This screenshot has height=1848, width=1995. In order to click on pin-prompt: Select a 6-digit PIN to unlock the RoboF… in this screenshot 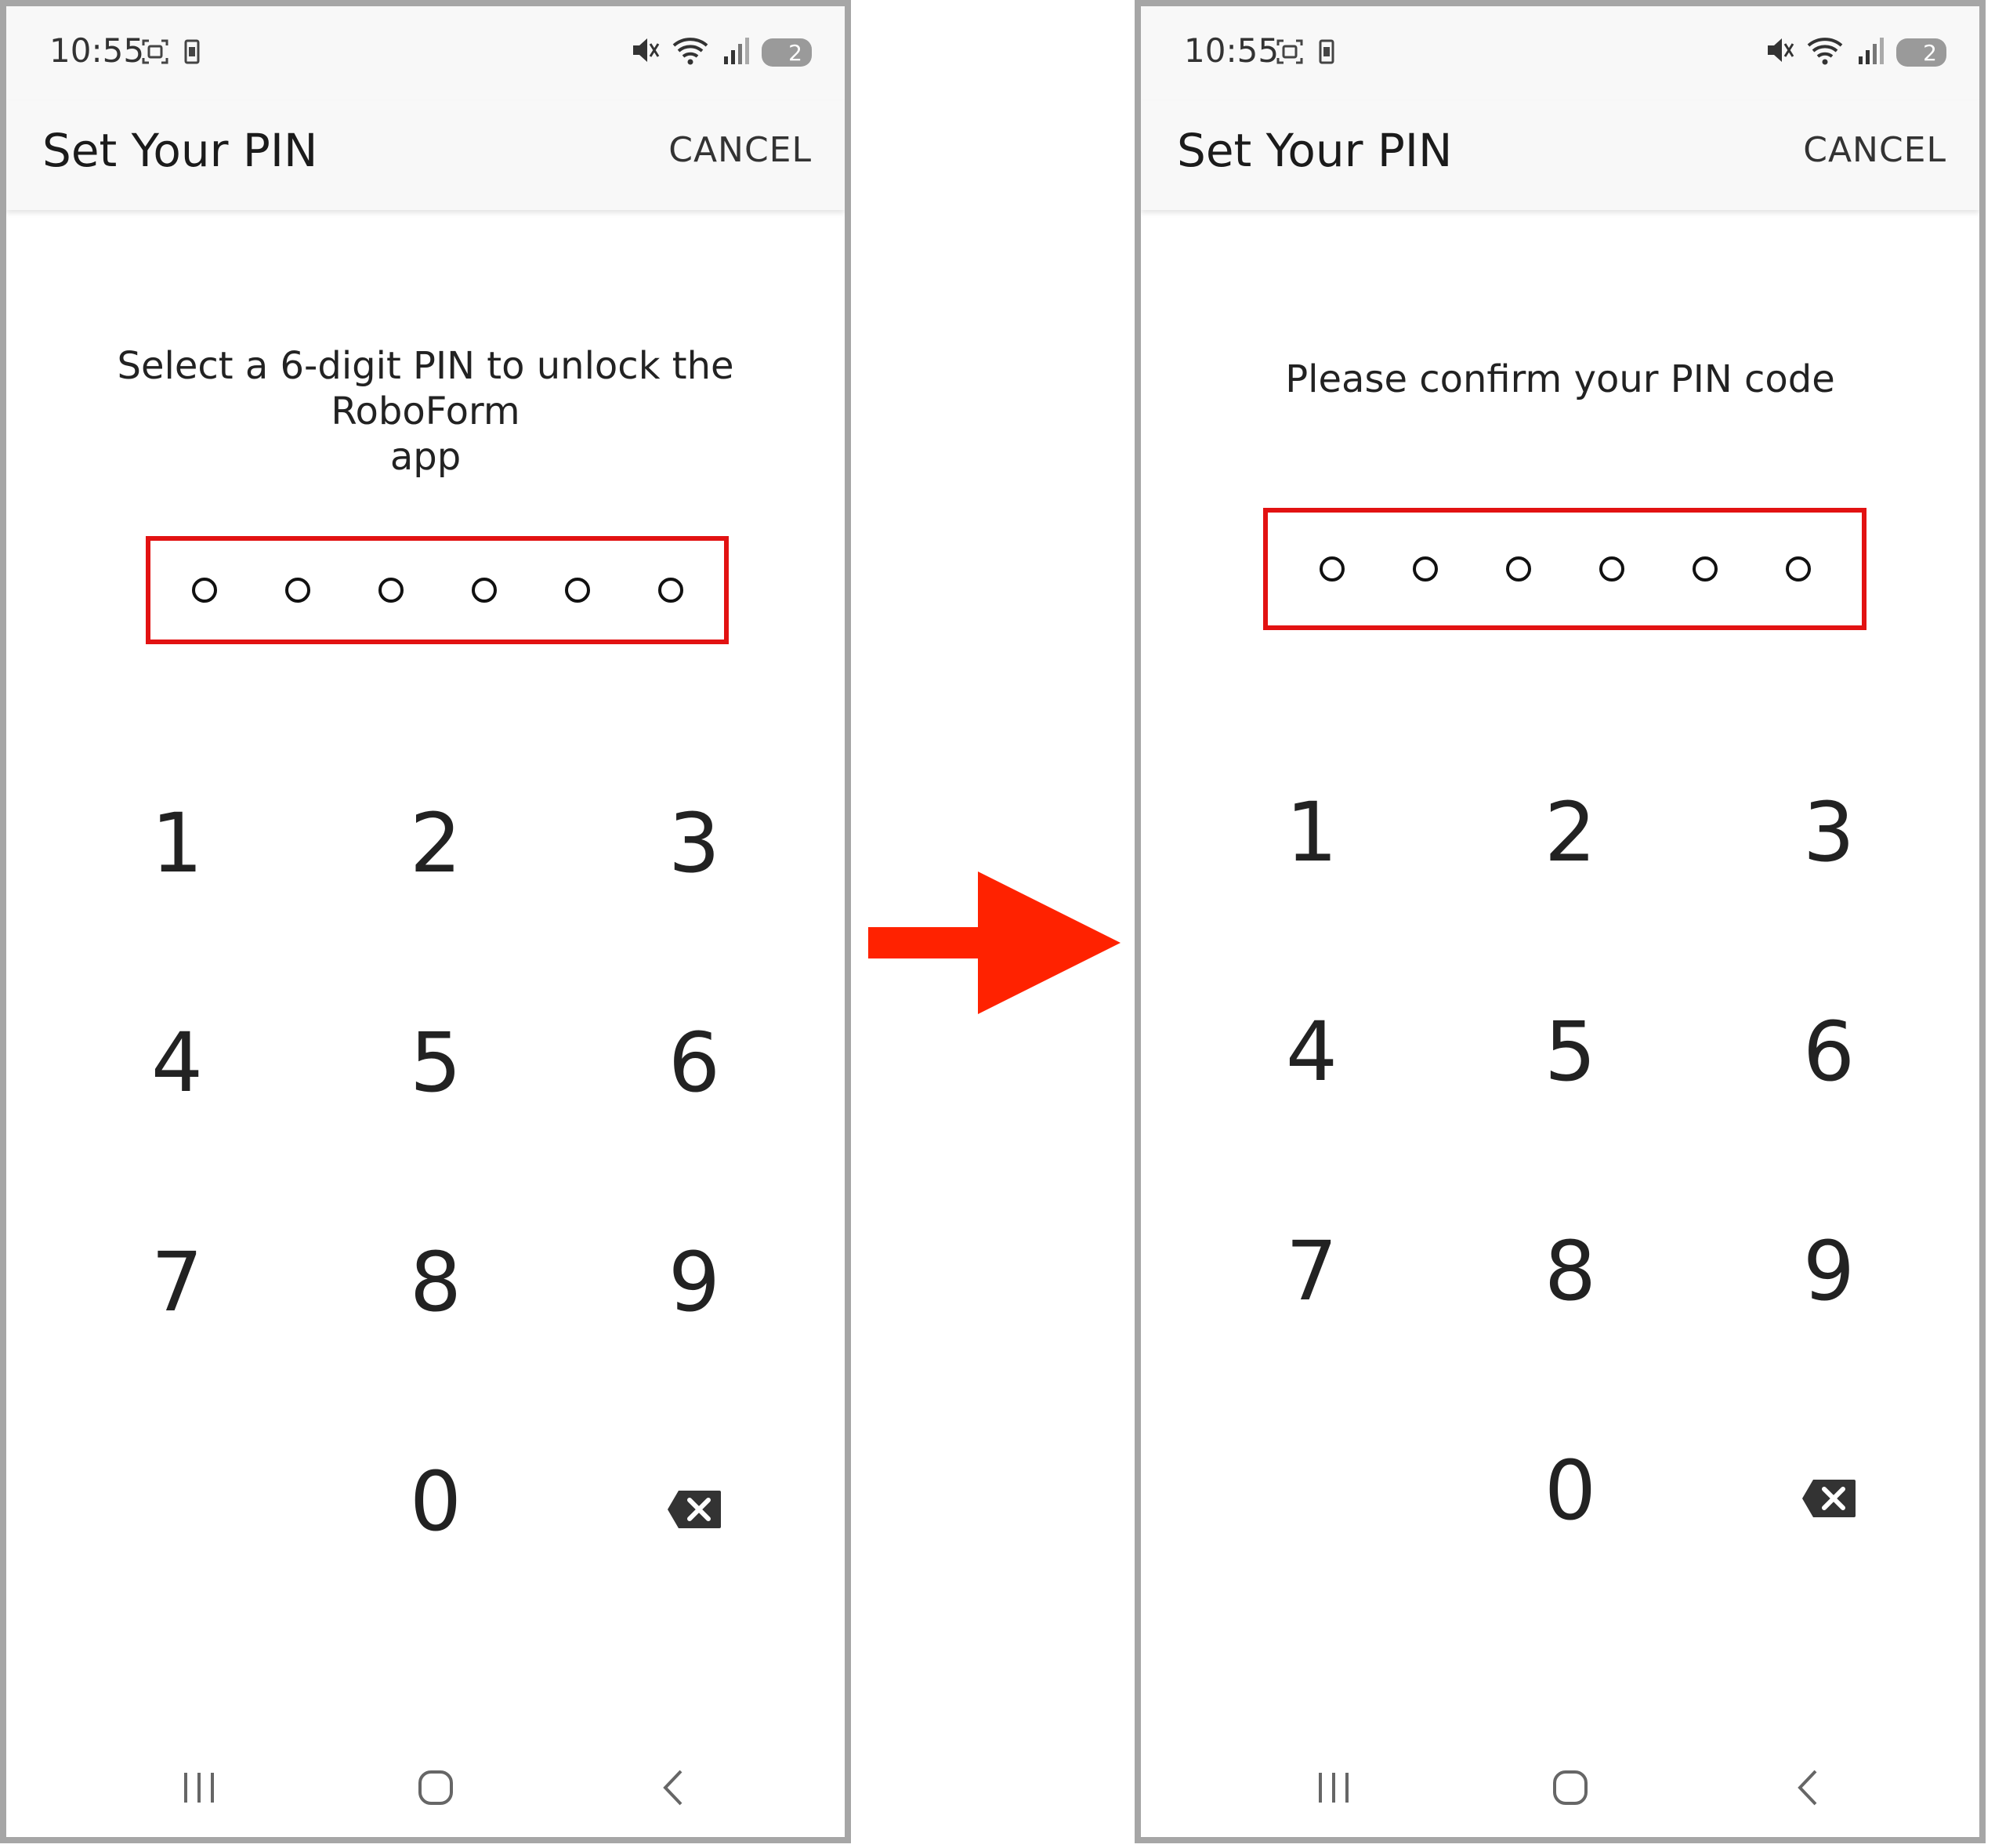, I will do `click(425, 412)`.